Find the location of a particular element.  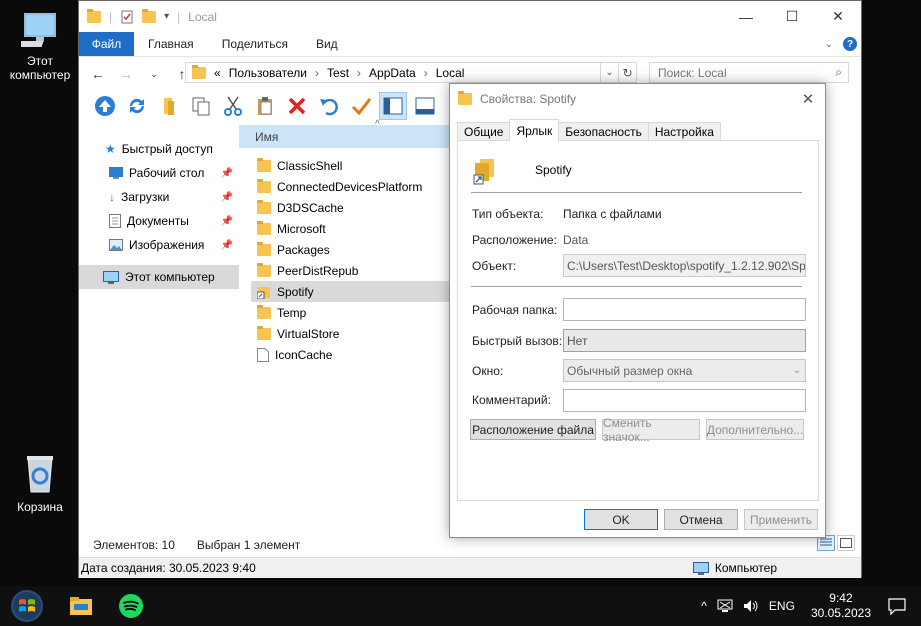

cancel-button: Отмена is located at coordinates (701, 519).